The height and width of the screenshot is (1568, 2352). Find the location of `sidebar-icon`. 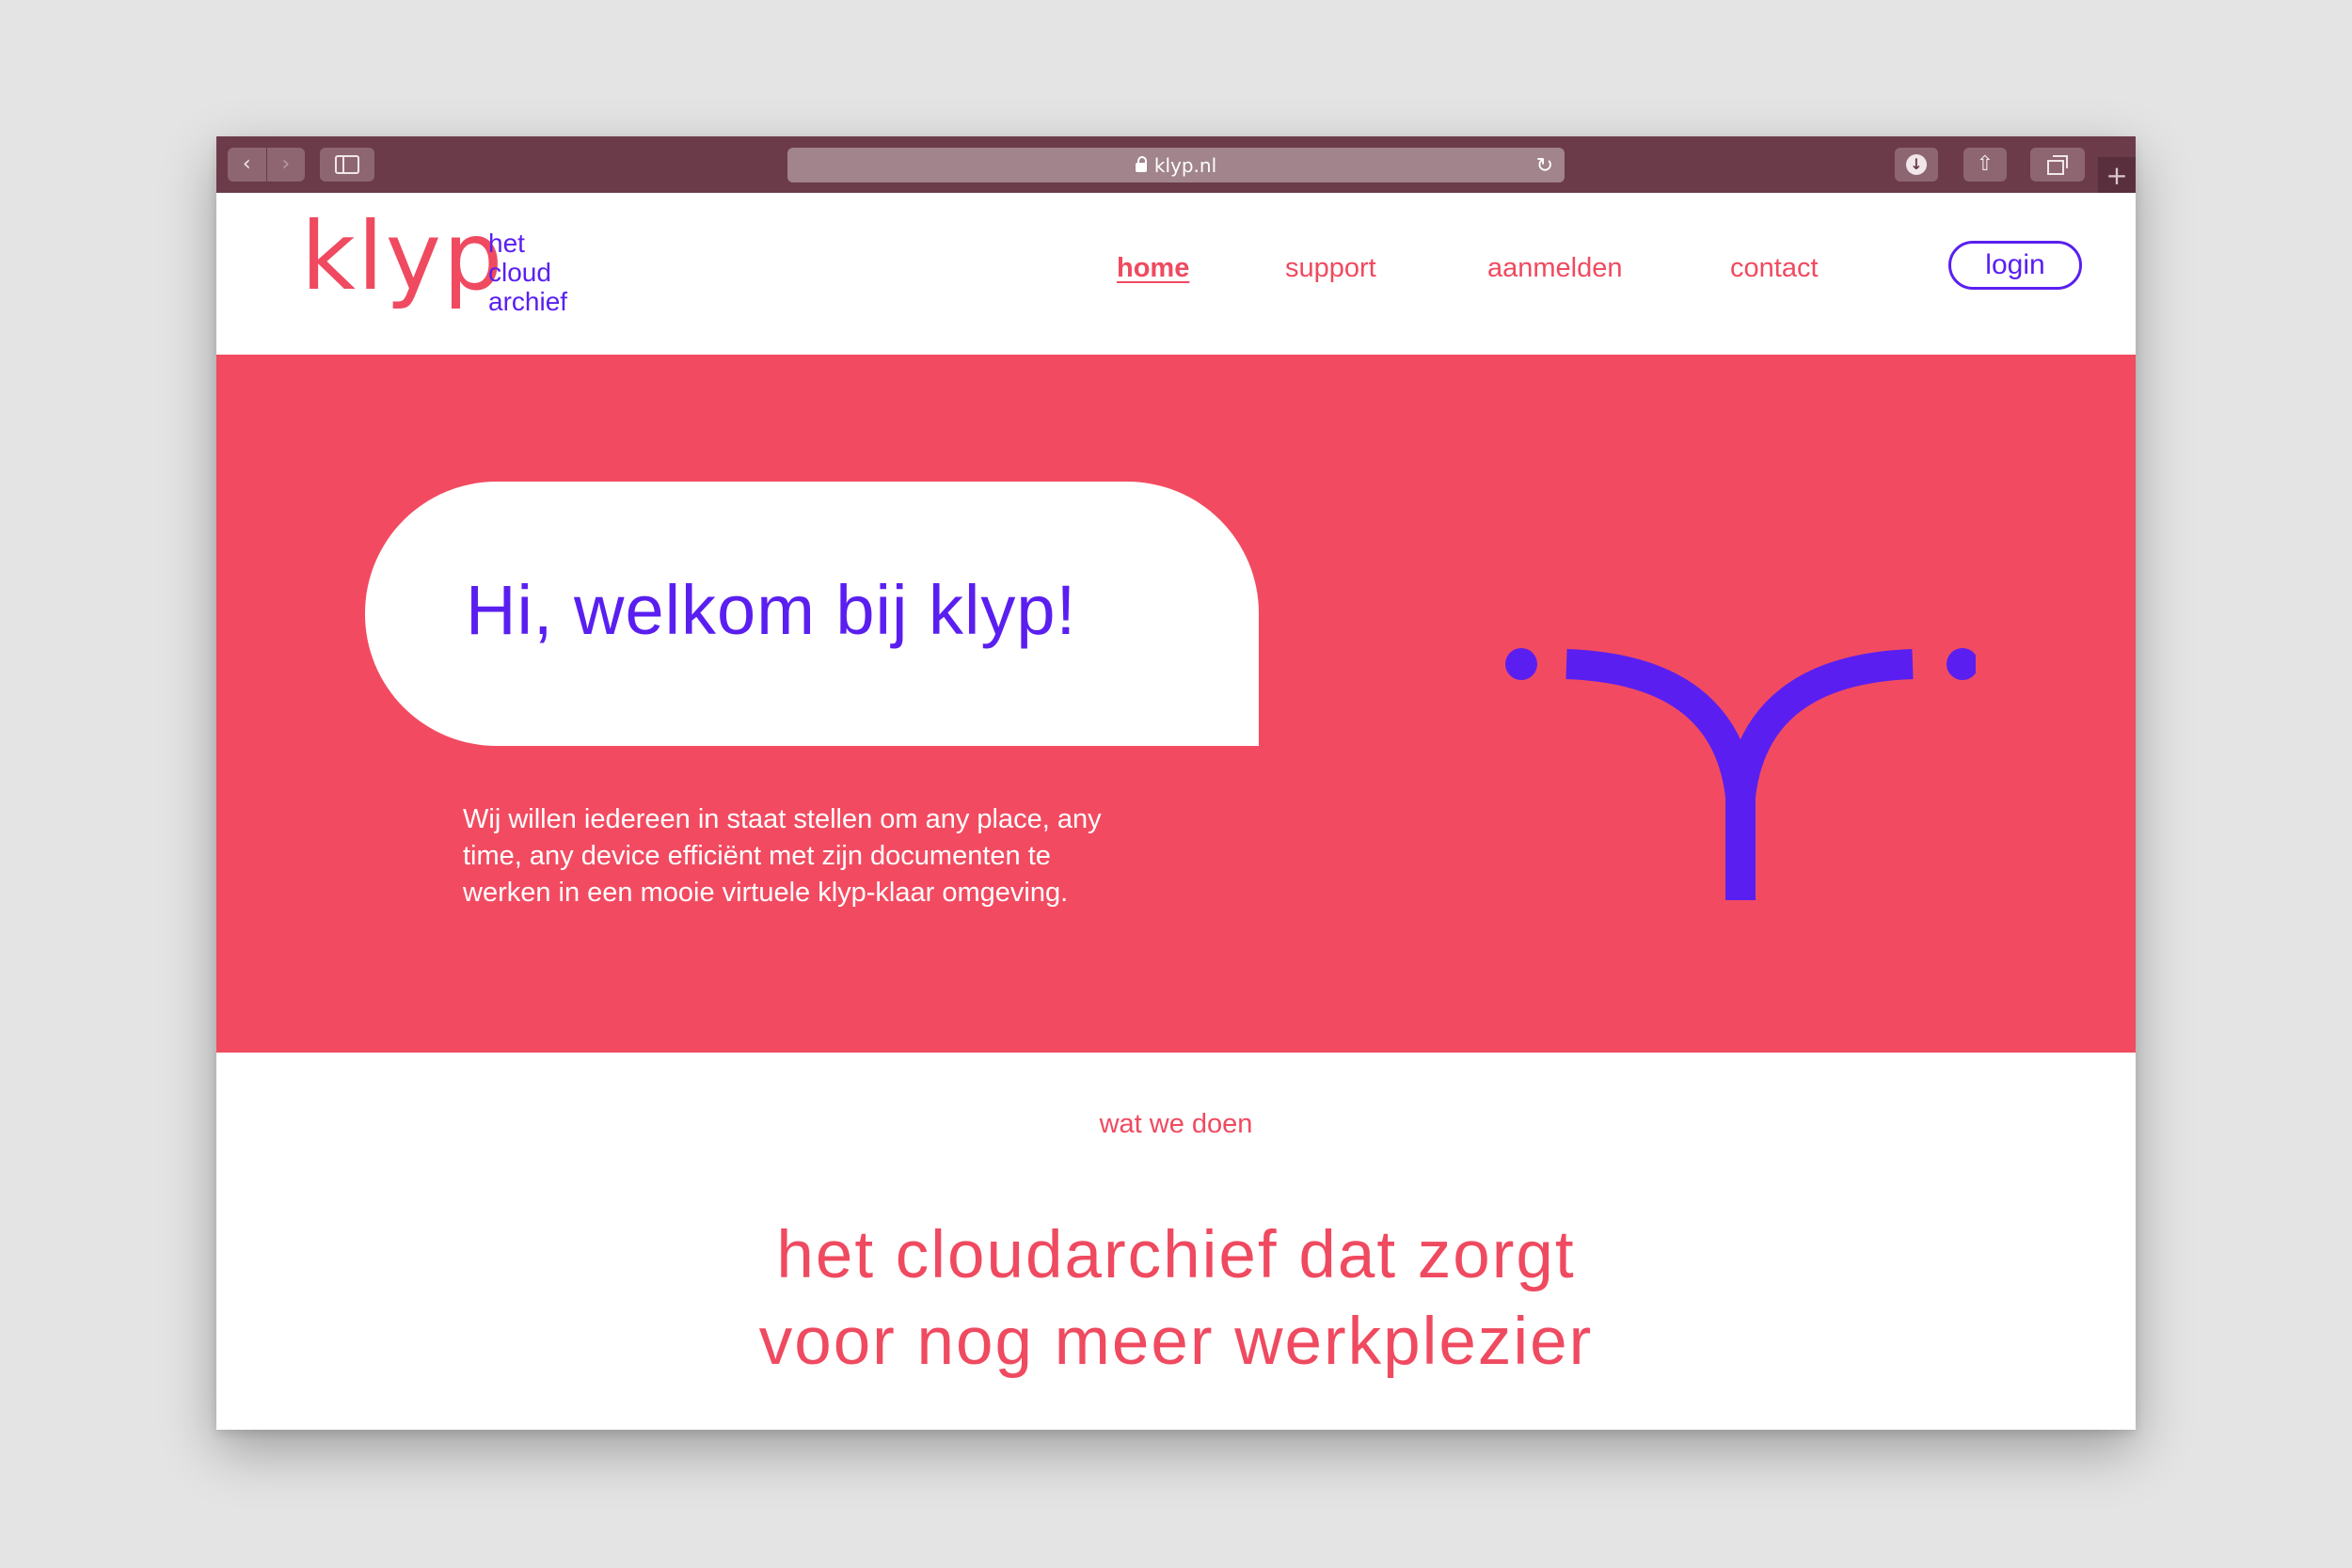

sidebar-icon is located at coordinates (347, 164).